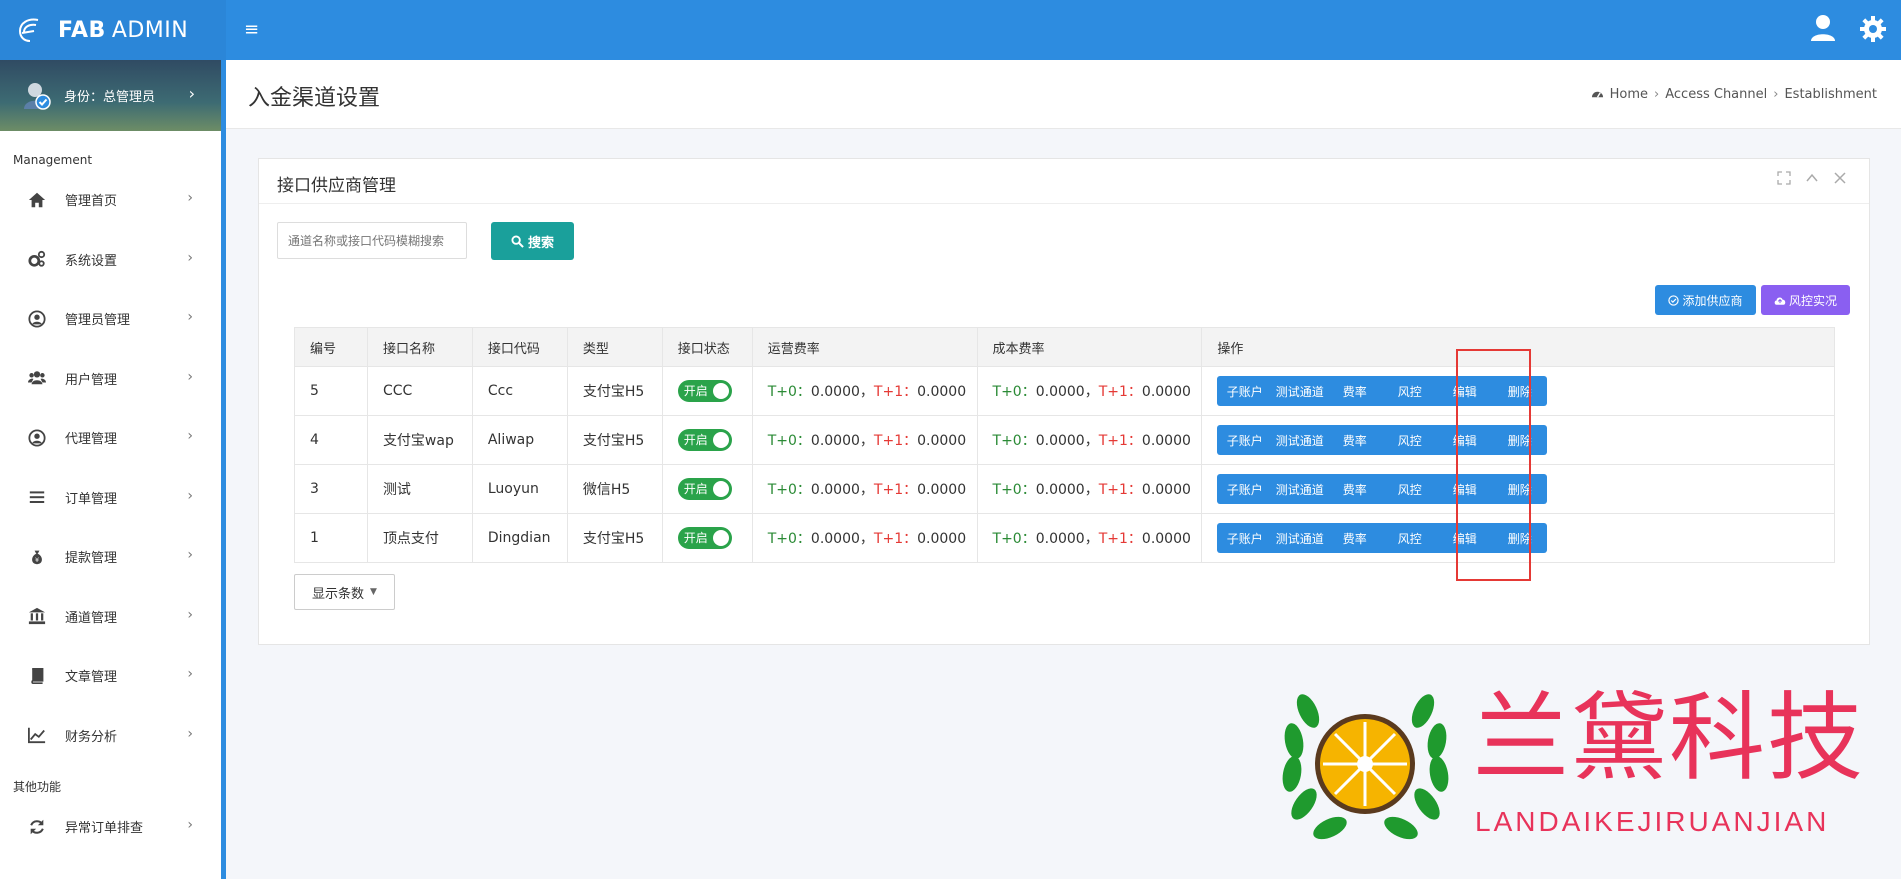 The width and height of the screenshot is (1901, 879). I want to click on section-other: 其他功能, so click(37, 787).